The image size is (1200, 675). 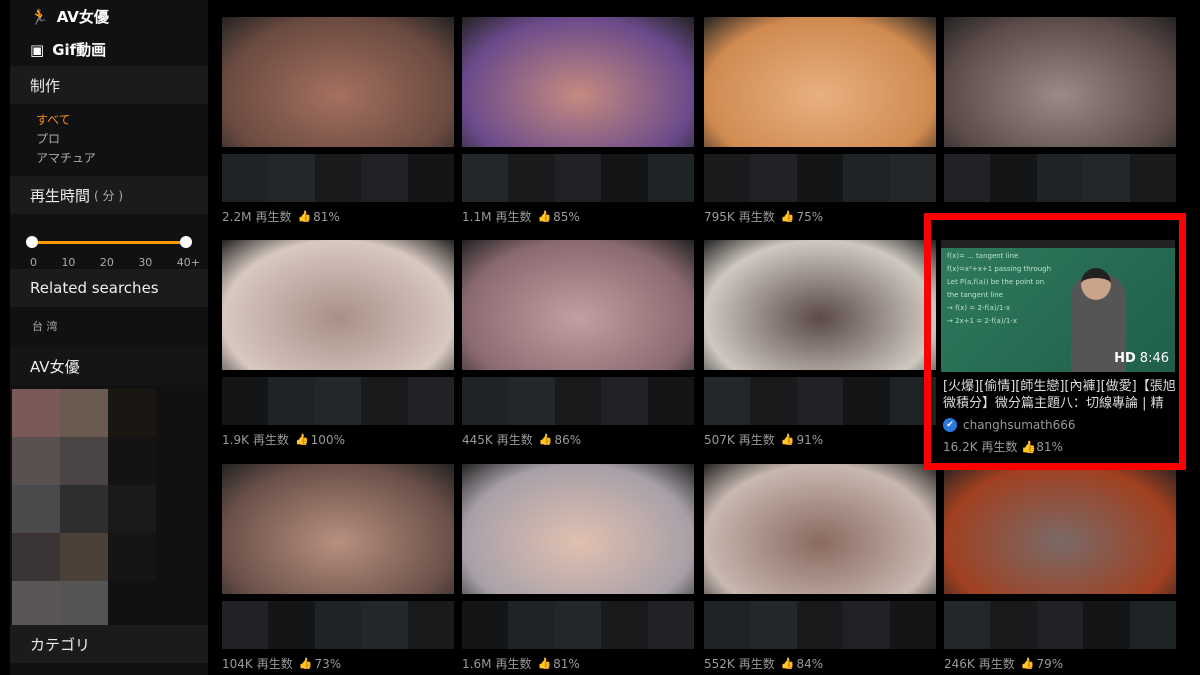 I want to click on verified-icon: ✔, so click(x=950, y=425).